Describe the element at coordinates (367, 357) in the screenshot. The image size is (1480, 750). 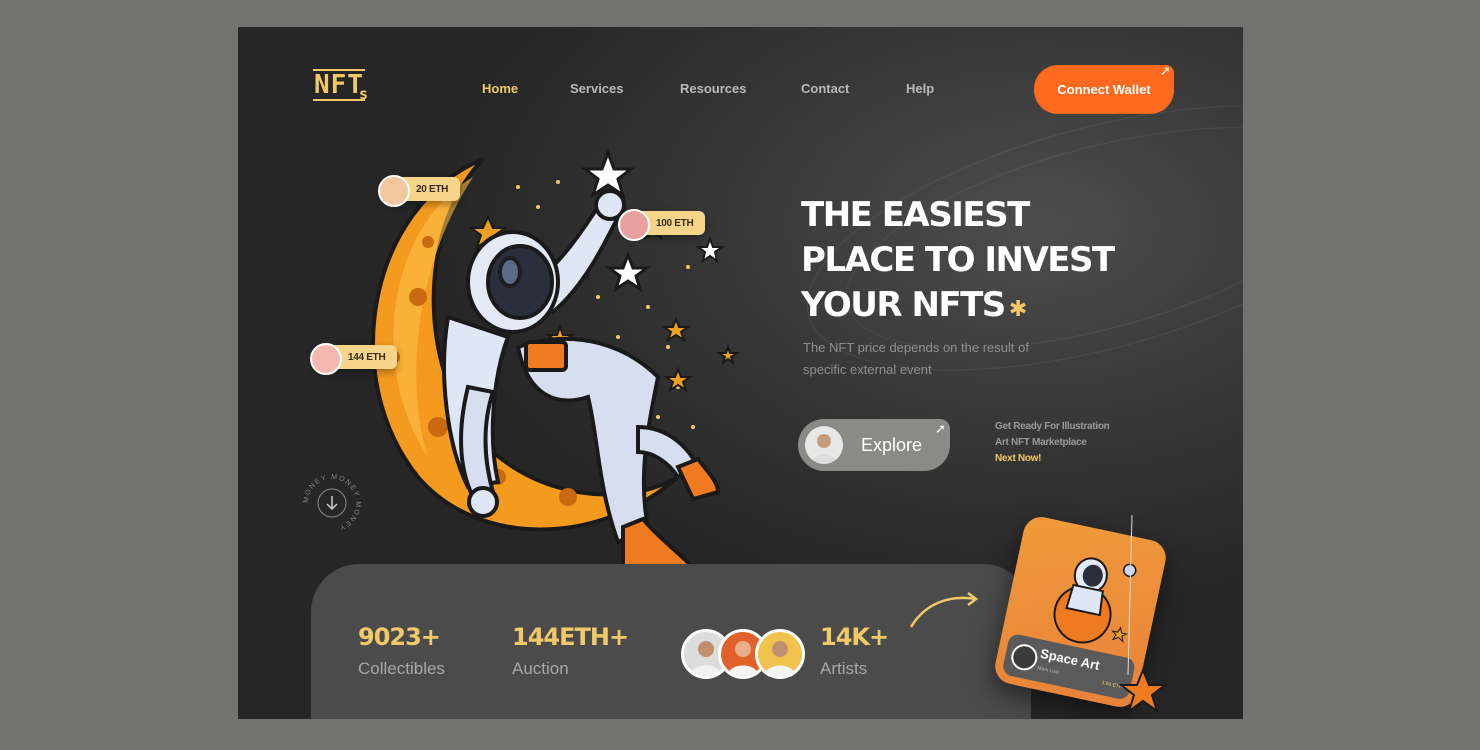
I see `price-badge-label: 144 ETH` at that location.